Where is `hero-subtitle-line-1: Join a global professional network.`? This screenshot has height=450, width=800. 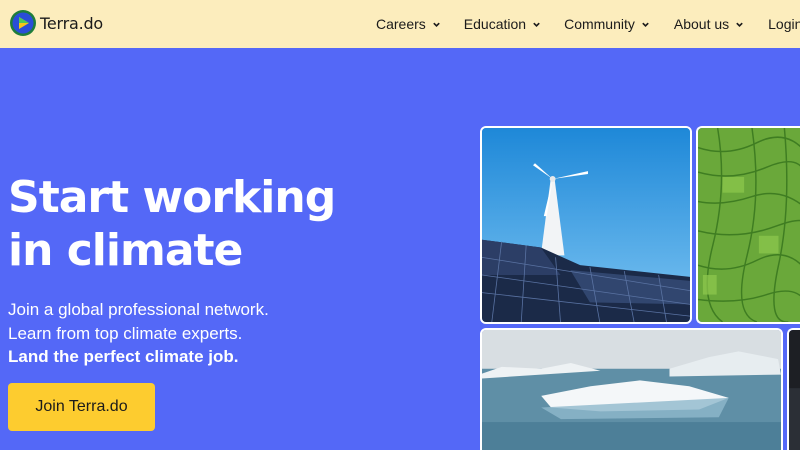
hero-subtitle-line-1: Join a global professional network. is located at coordinates (138, 309).